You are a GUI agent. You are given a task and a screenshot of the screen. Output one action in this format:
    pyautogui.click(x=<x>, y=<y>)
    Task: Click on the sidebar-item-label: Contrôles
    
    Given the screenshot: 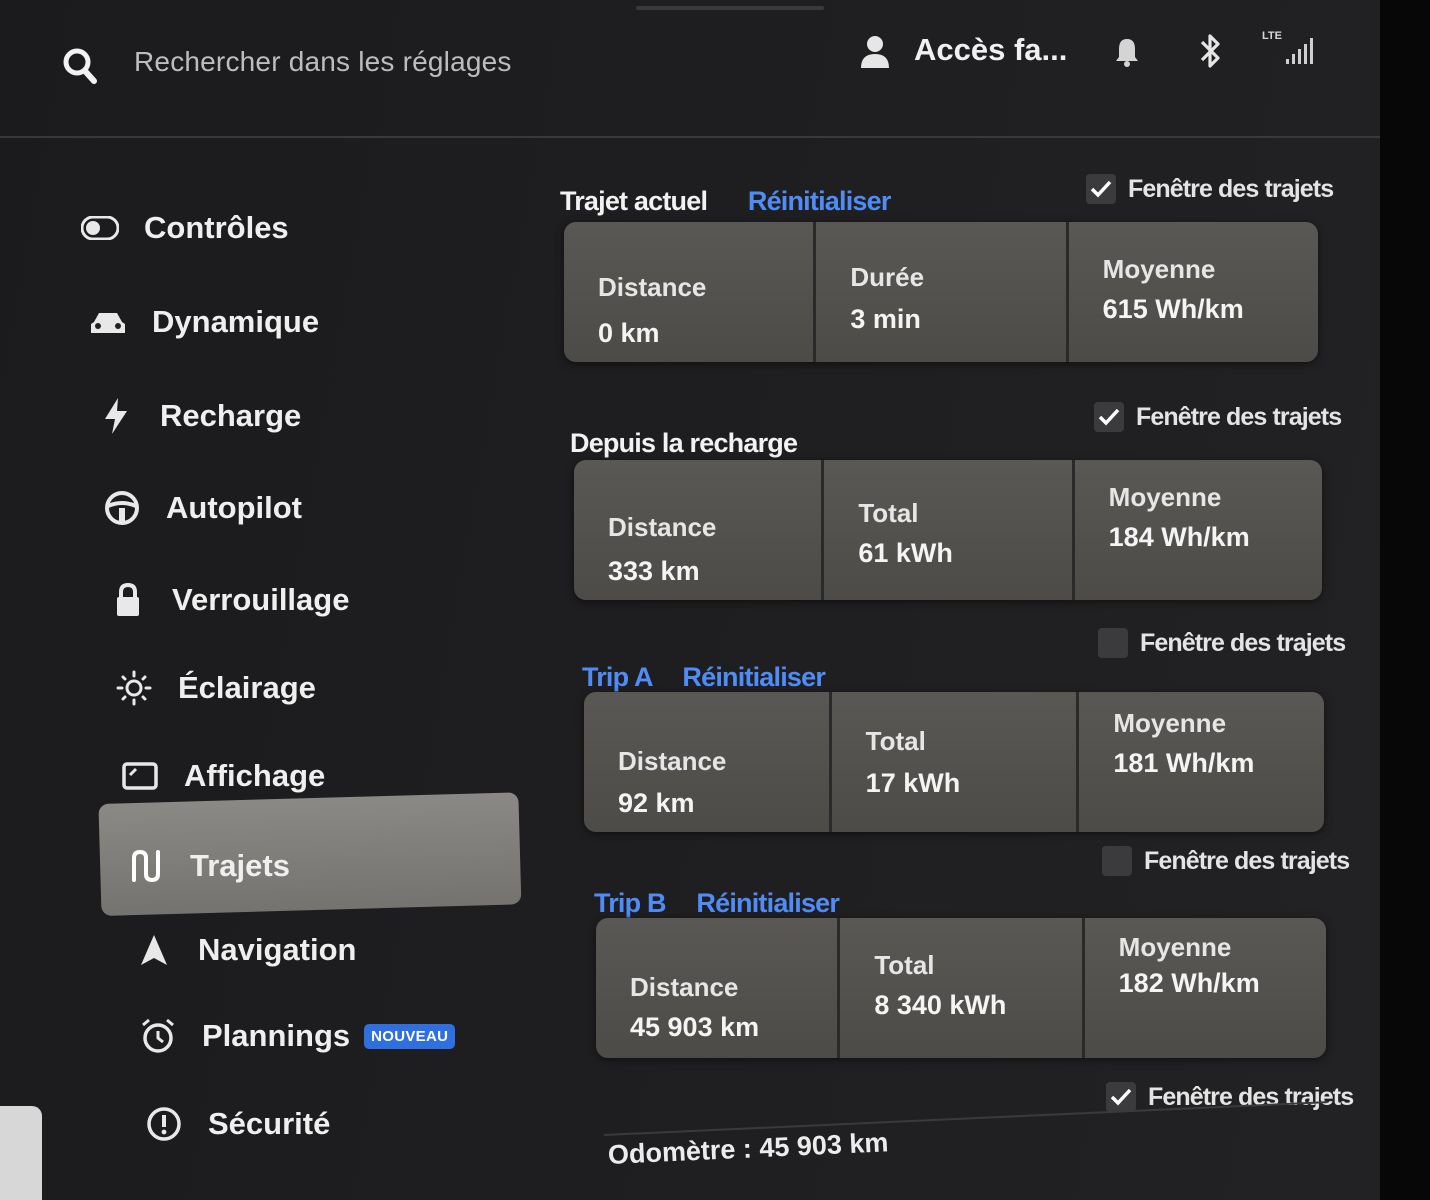 What is the action you would take?
    pyautogui.click(x=216, y=227)
    